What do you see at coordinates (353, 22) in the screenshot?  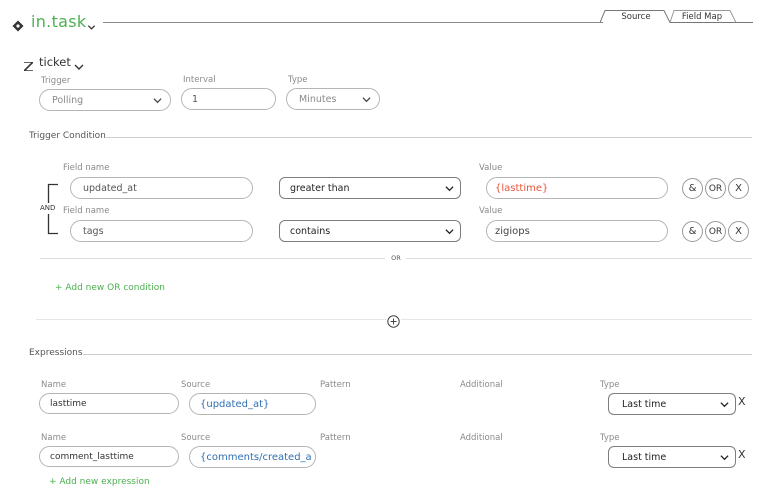 I see `header-divider` at bounding box center [353, 22].